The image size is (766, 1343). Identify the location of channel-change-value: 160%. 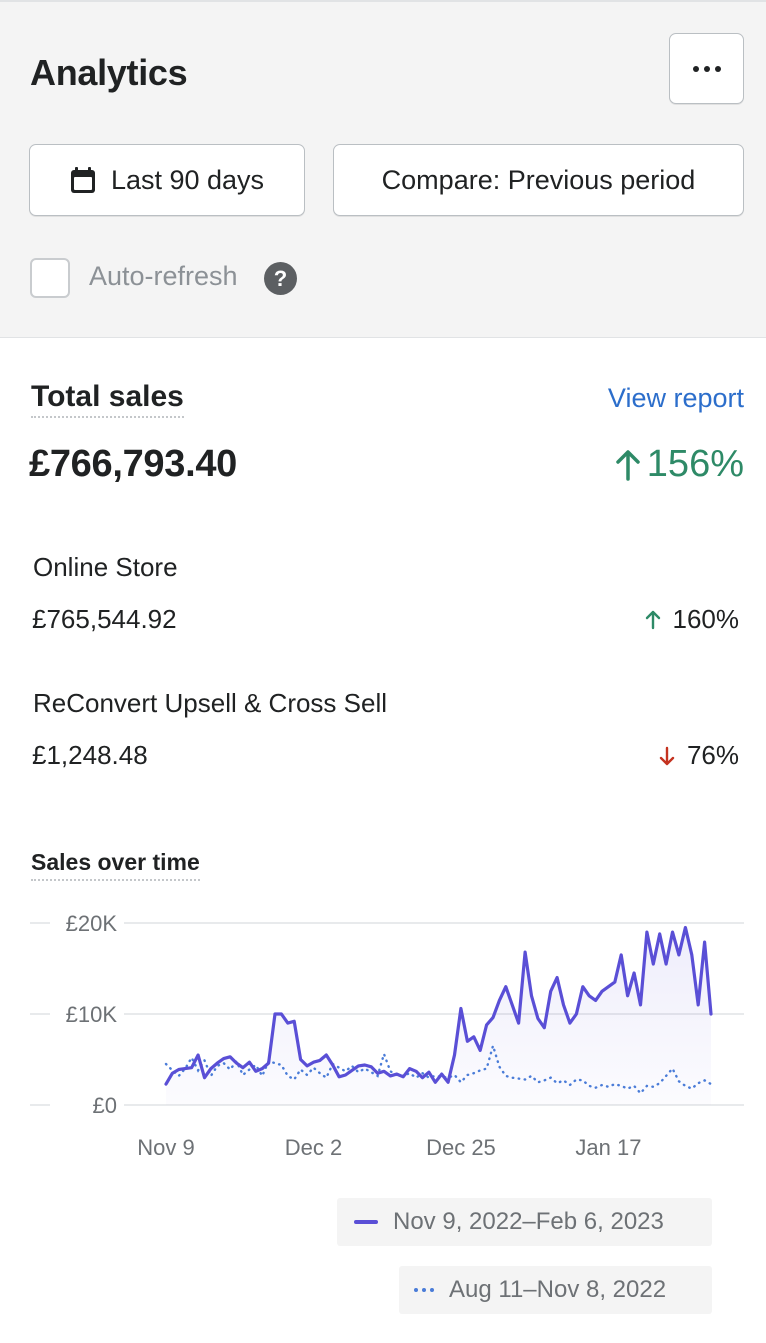
(706, 619).